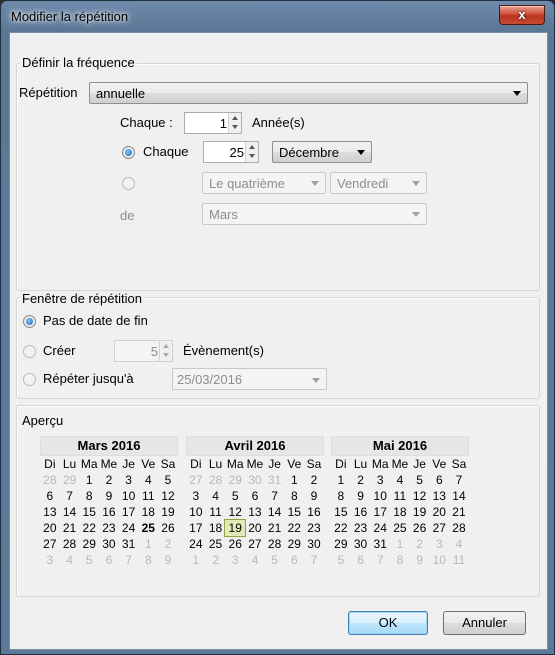 The width and height of the screenshot is (555, 655). I want to click on month-select: Décembre, so click(322, 152).